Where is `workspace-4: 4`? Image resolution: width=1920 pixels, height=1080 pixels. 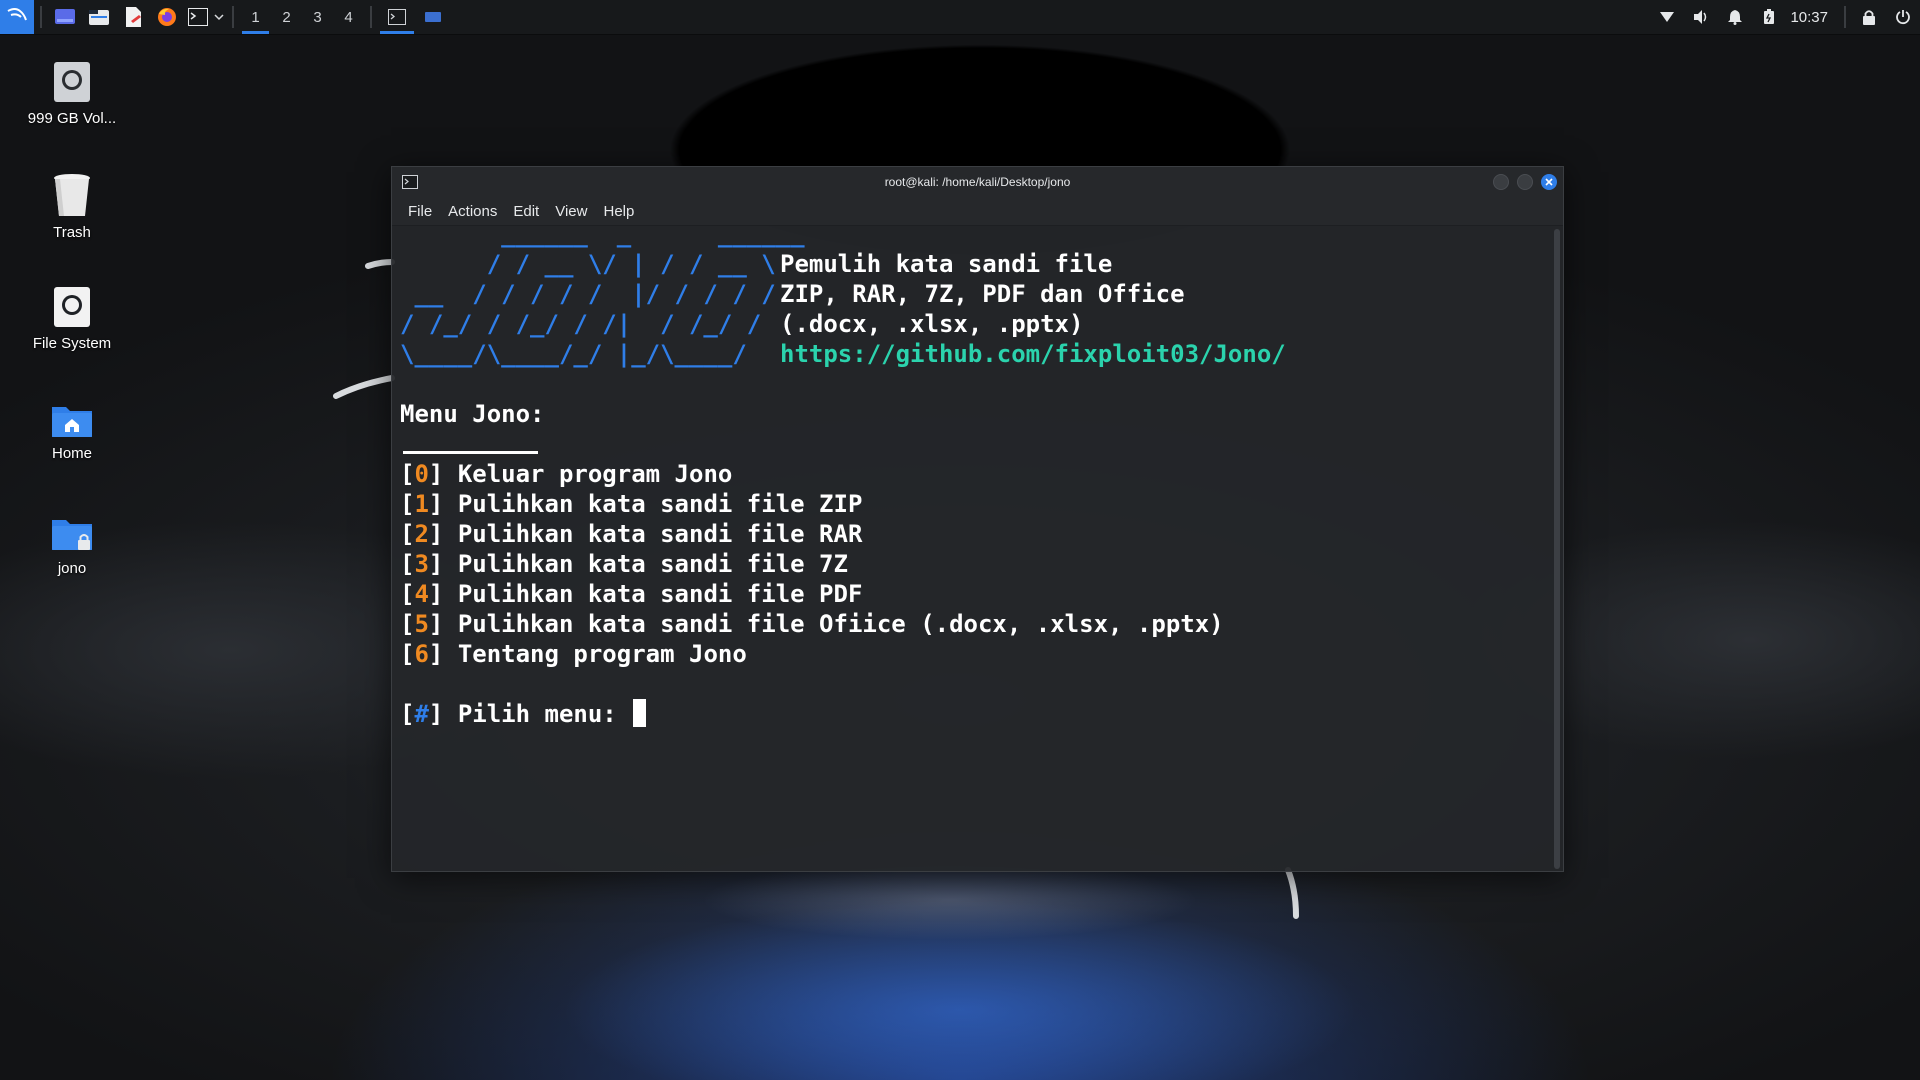 workspace-4: 4 is located at coordinates (348, 17).